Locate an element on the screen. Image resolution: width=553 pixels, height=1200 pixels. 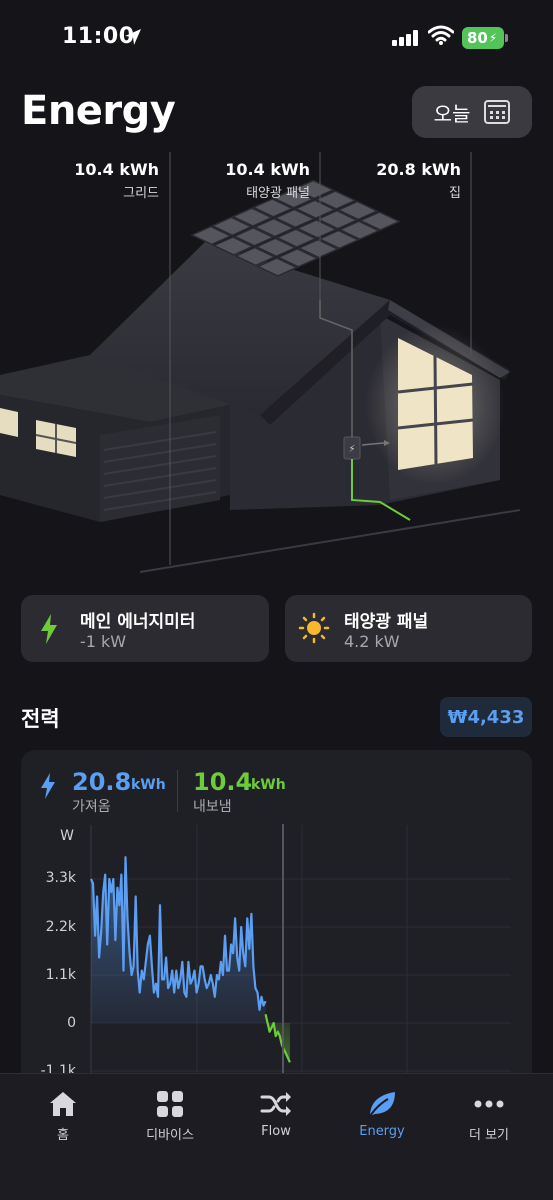
grid-label: 10.4 kWh 그리드 is located at coordinates (116, 180).